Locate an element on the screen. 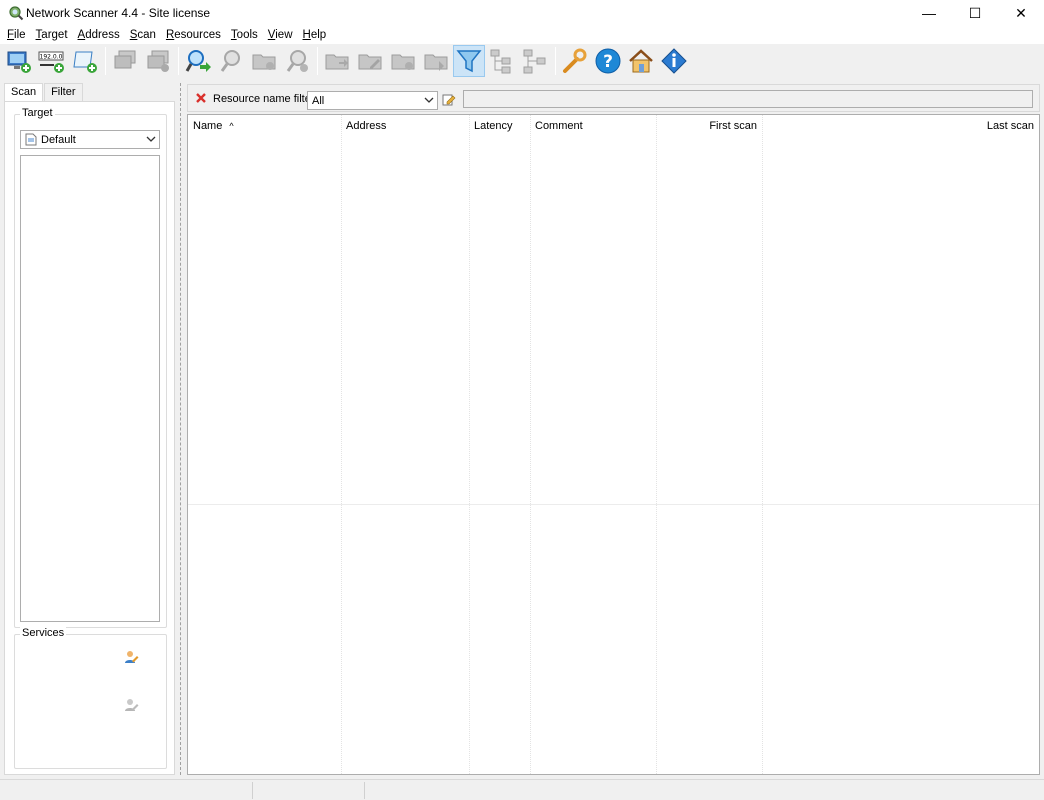 The width and height of the screenshot is (1044, 800). target-group-title: Target is located at coordinates (37, 113).